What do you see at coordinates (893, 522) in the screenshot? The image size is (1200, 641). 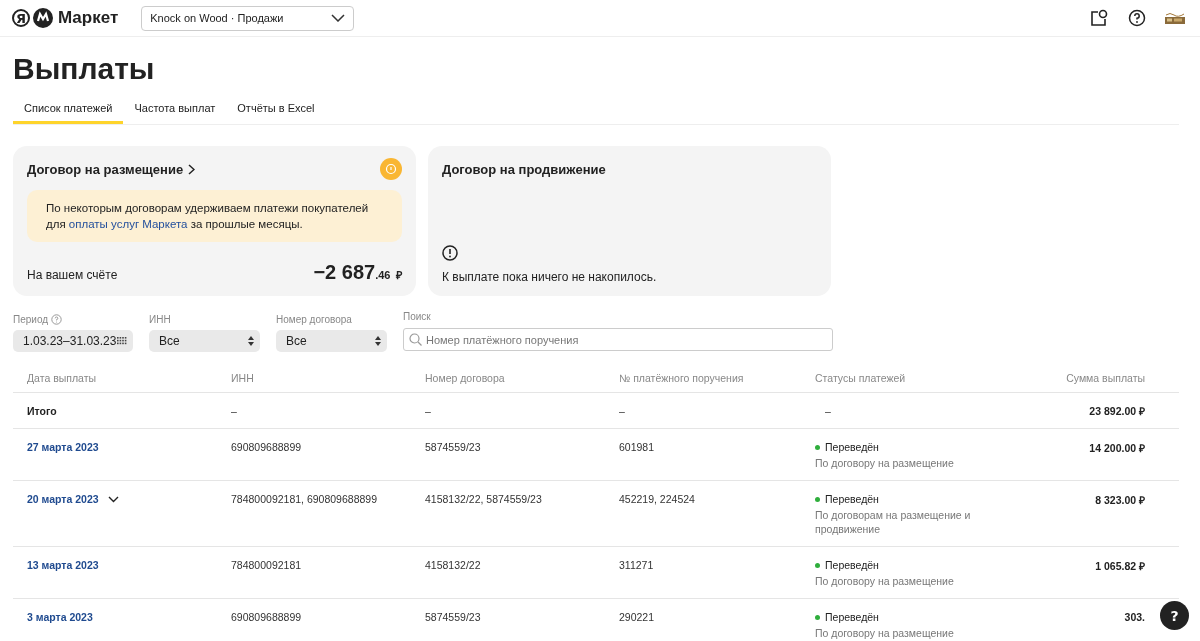 I see `status-note: По договорам на размещение и продвижение` at bounding box center [893, 522].